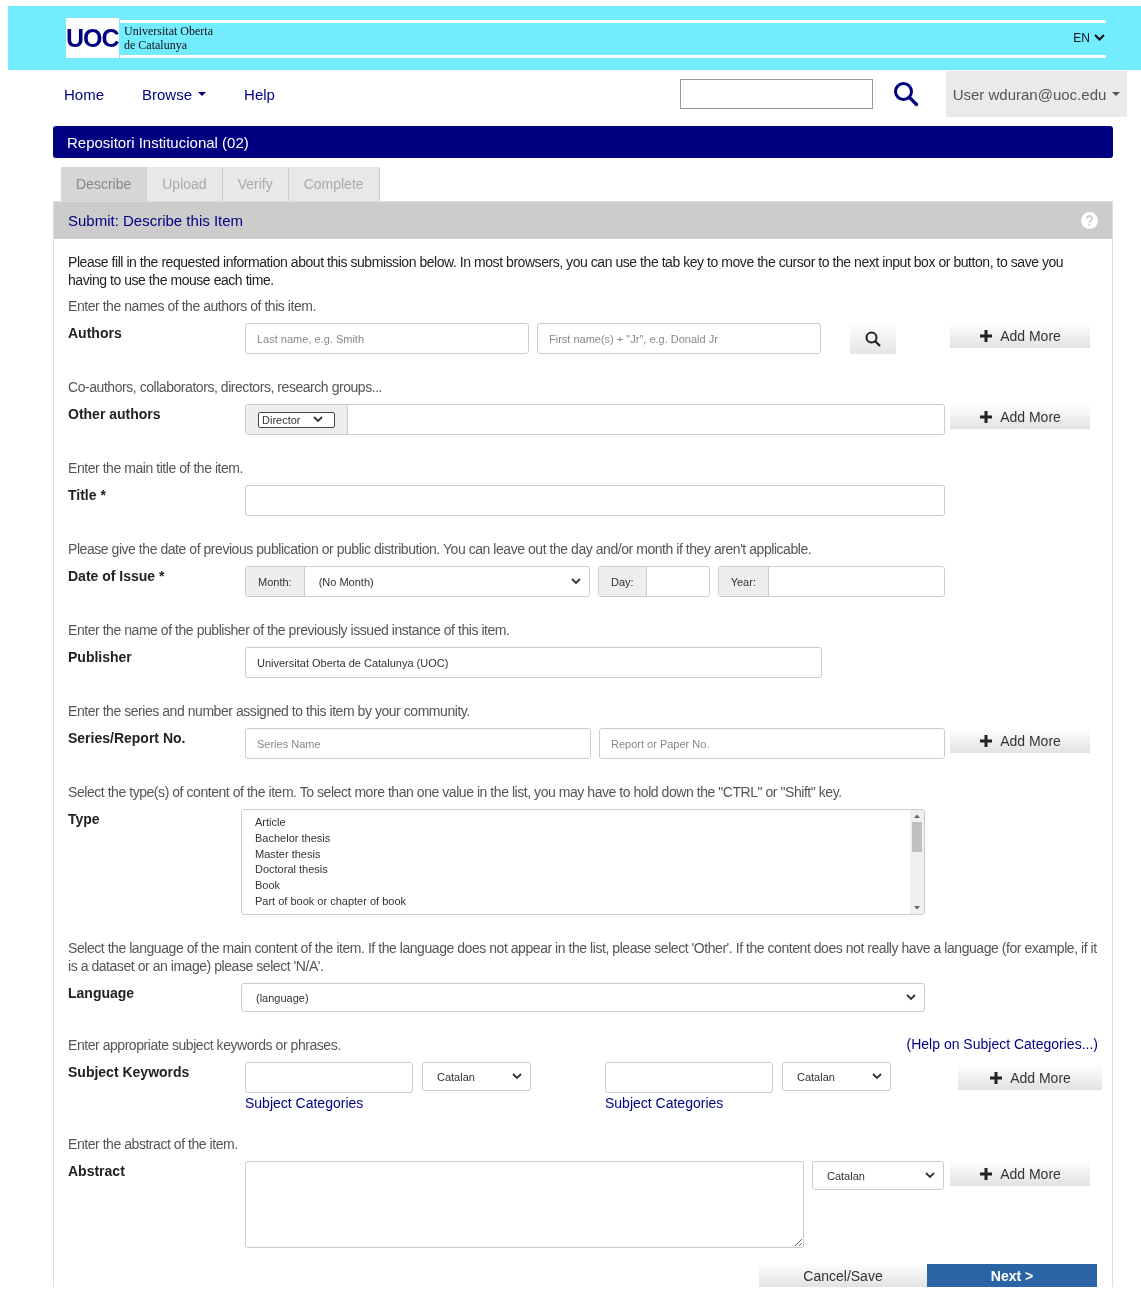 The image size is (1141, 1307). What do you see at coordinates (576, 823) in the screenshot?
I see `list-option: Article` at bounding box center [576, 823].